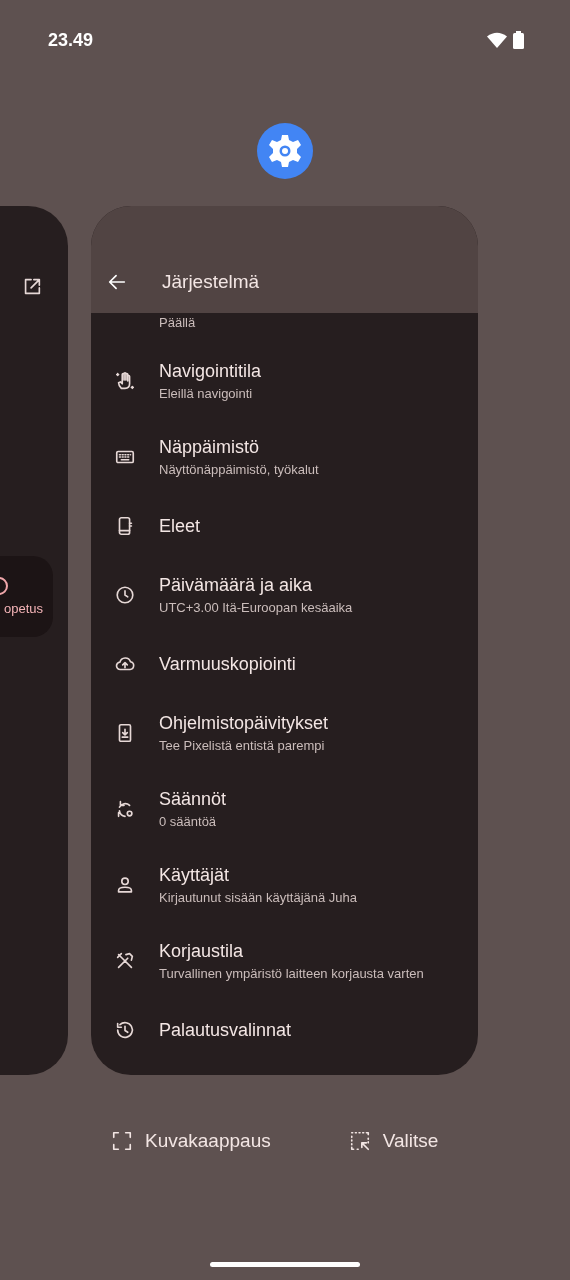 This screenshot has width=570, height=1280. I want to click on settings-item: Palautusvalinnat, so click(284, 1030).